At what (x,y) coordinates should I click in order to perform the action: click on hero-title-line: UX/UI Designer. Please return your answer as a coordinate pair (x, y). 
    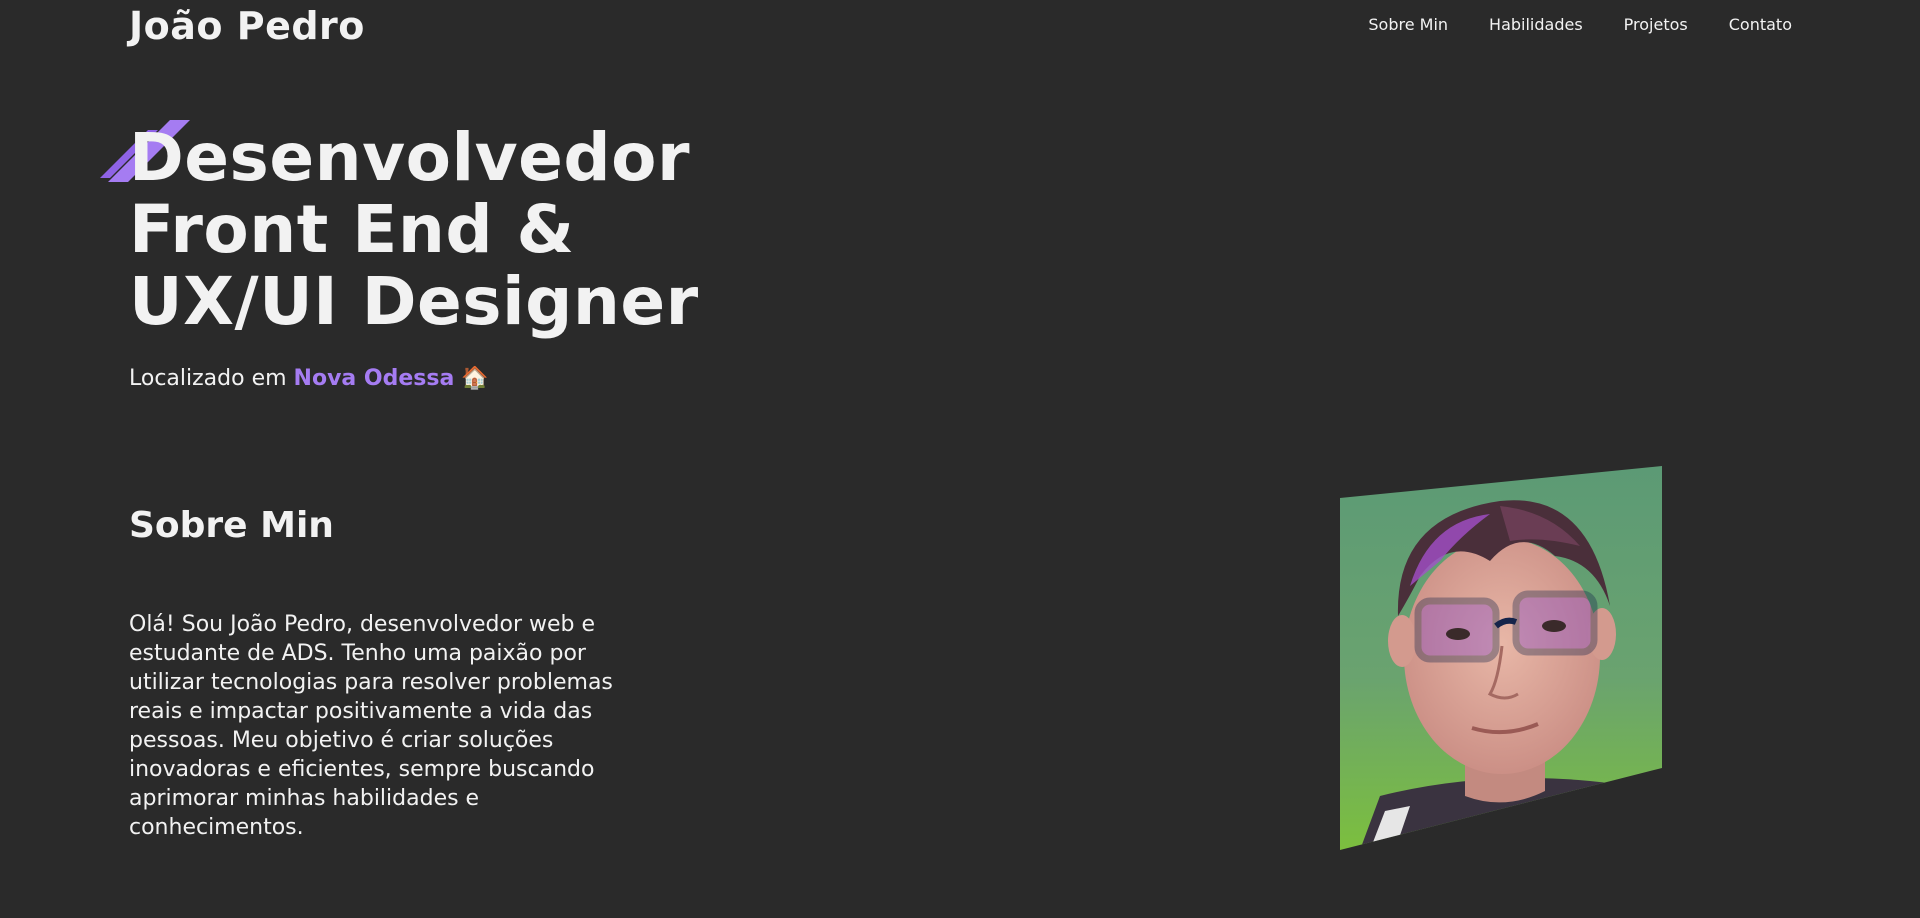
    Looking at the image, I should click on (414, 301).